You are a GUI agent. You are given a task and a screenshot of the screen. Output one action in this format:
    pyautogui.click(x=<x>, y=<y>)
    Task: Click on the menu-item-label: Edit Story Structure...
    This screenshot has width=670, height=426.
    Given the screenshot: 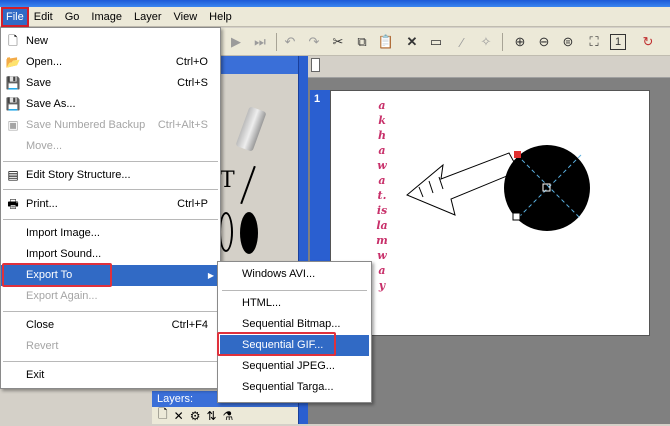 What is the action you would take?
    pyautogui.click(x=78, y=175)
    